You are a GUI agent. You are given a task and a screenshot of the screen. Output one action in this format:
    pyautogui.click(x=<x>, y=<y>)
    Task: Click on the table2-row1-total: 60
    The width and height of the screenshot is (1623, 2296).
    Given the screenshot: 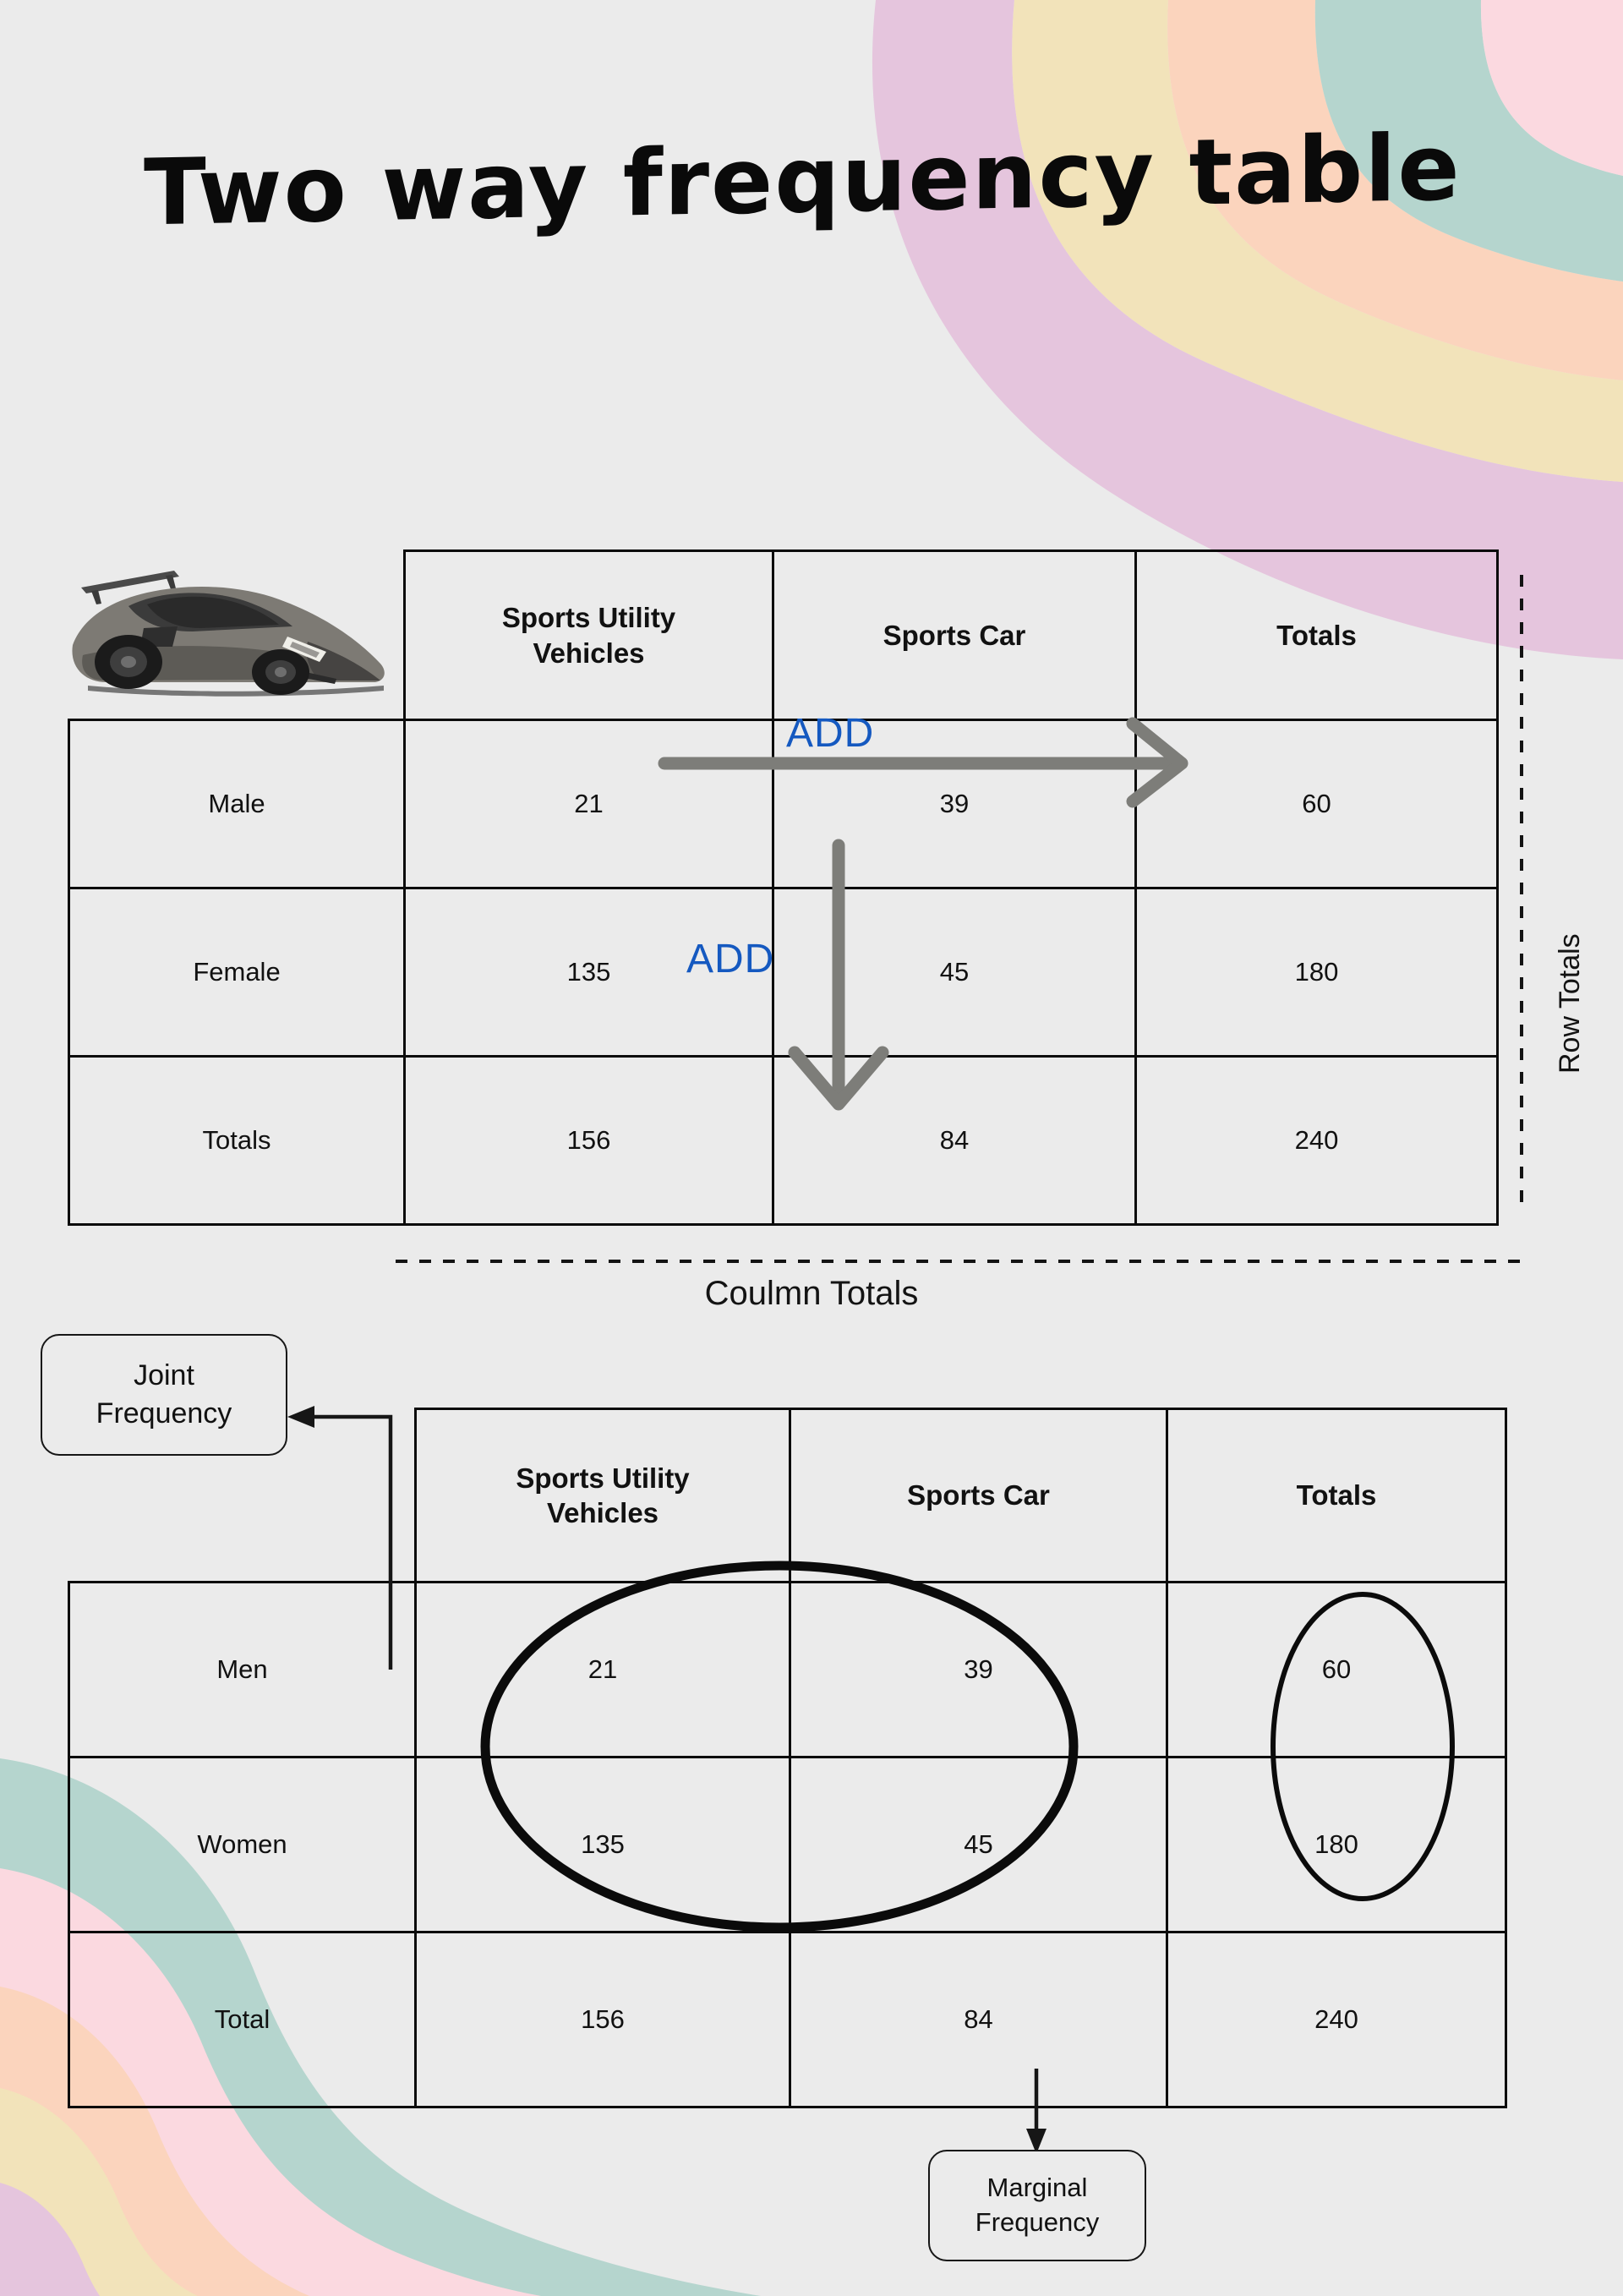 What is the action you would take?
    pyautogui.click(x=1337, y=1669)
    